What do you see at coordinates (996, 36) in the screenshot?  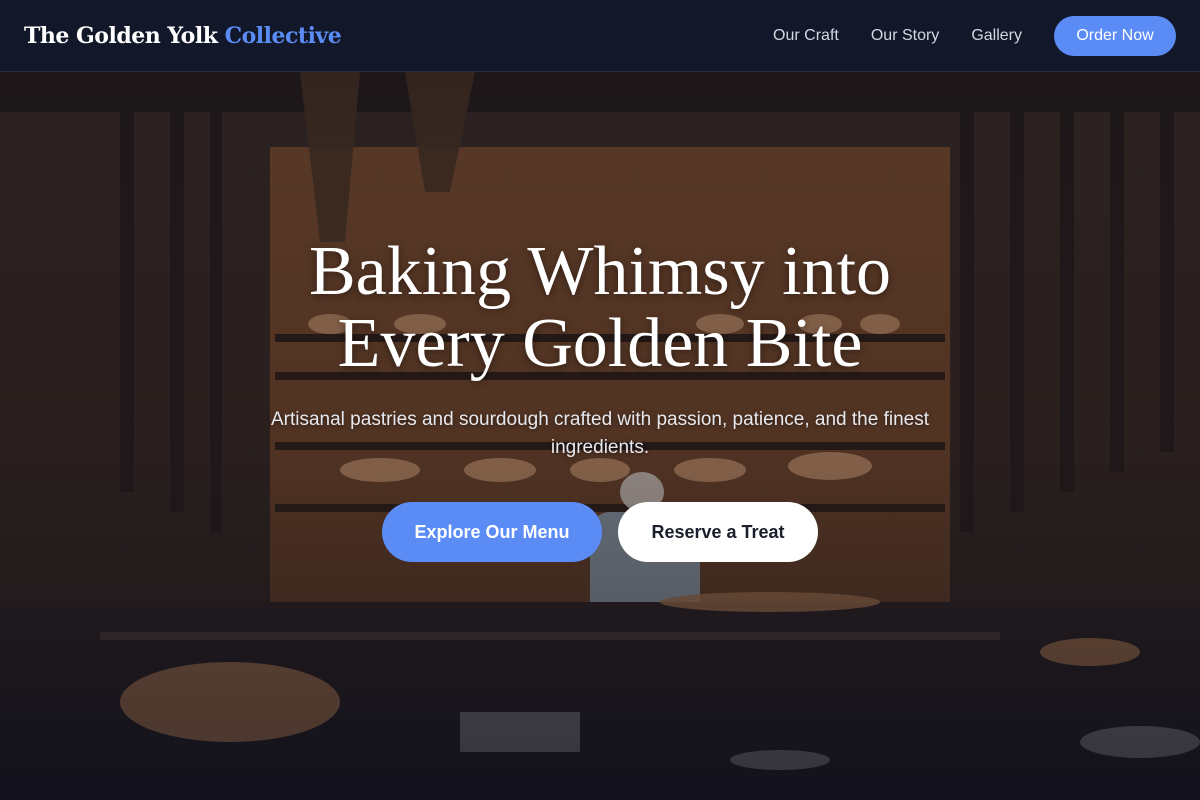 I see `nav-link-gallery: Gallery` at bounding box center [996, 36].